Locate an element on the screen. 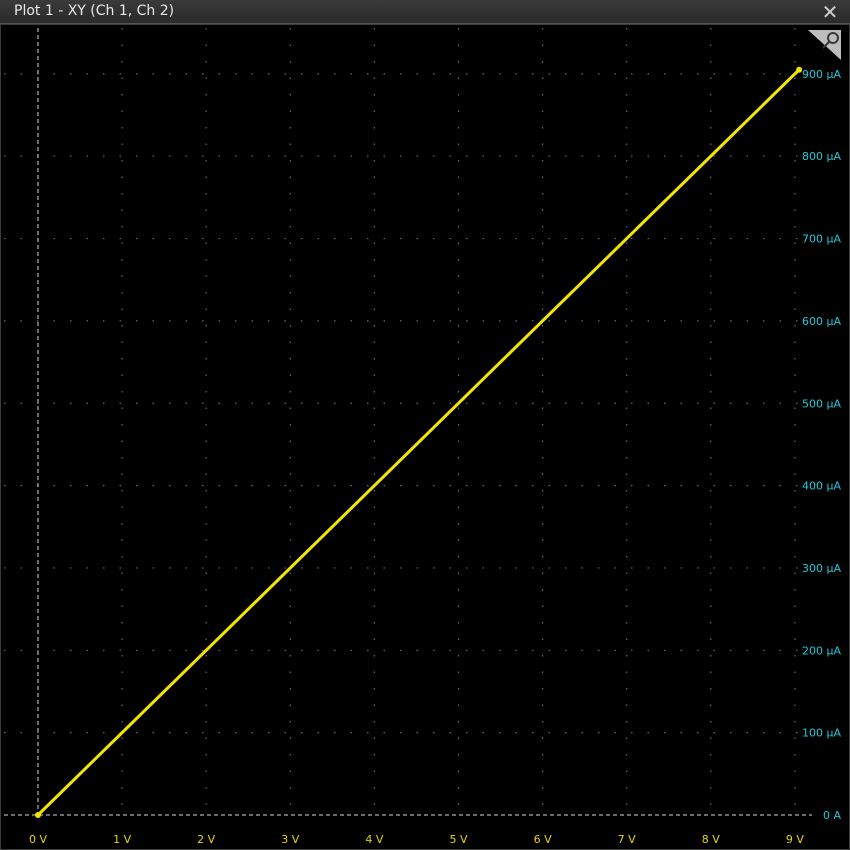  y-tick-label: 900 µA is located at coordinates (821, 74).